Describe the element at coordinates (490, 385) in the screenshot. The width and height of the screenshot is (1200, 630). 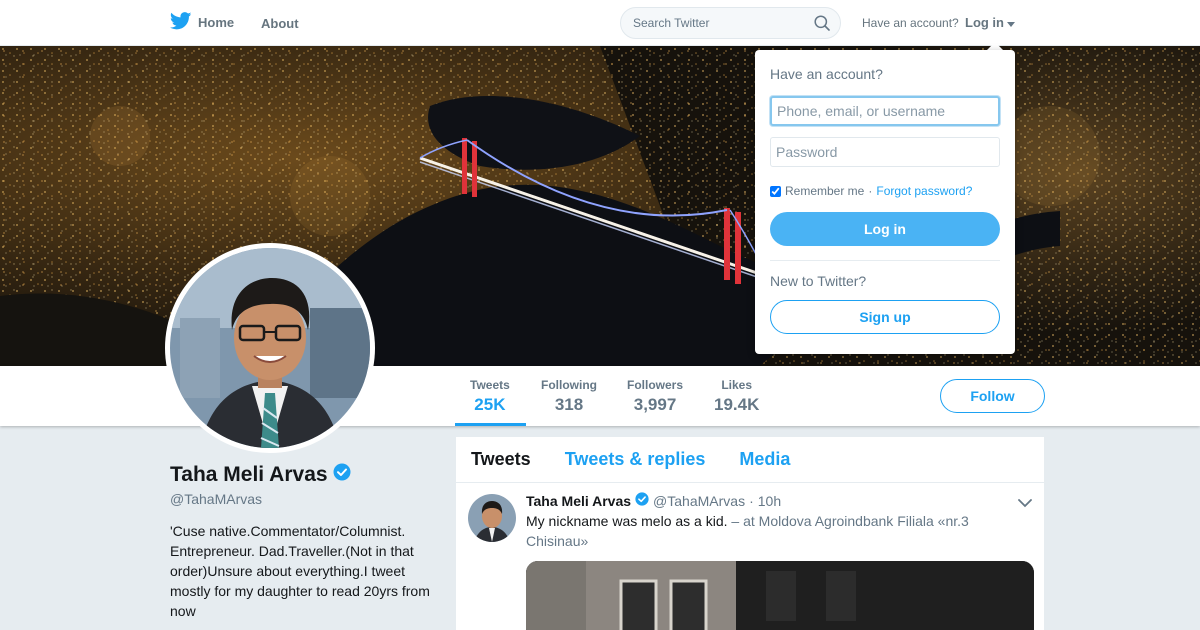
I see `stat-label: Tweets` at that location.